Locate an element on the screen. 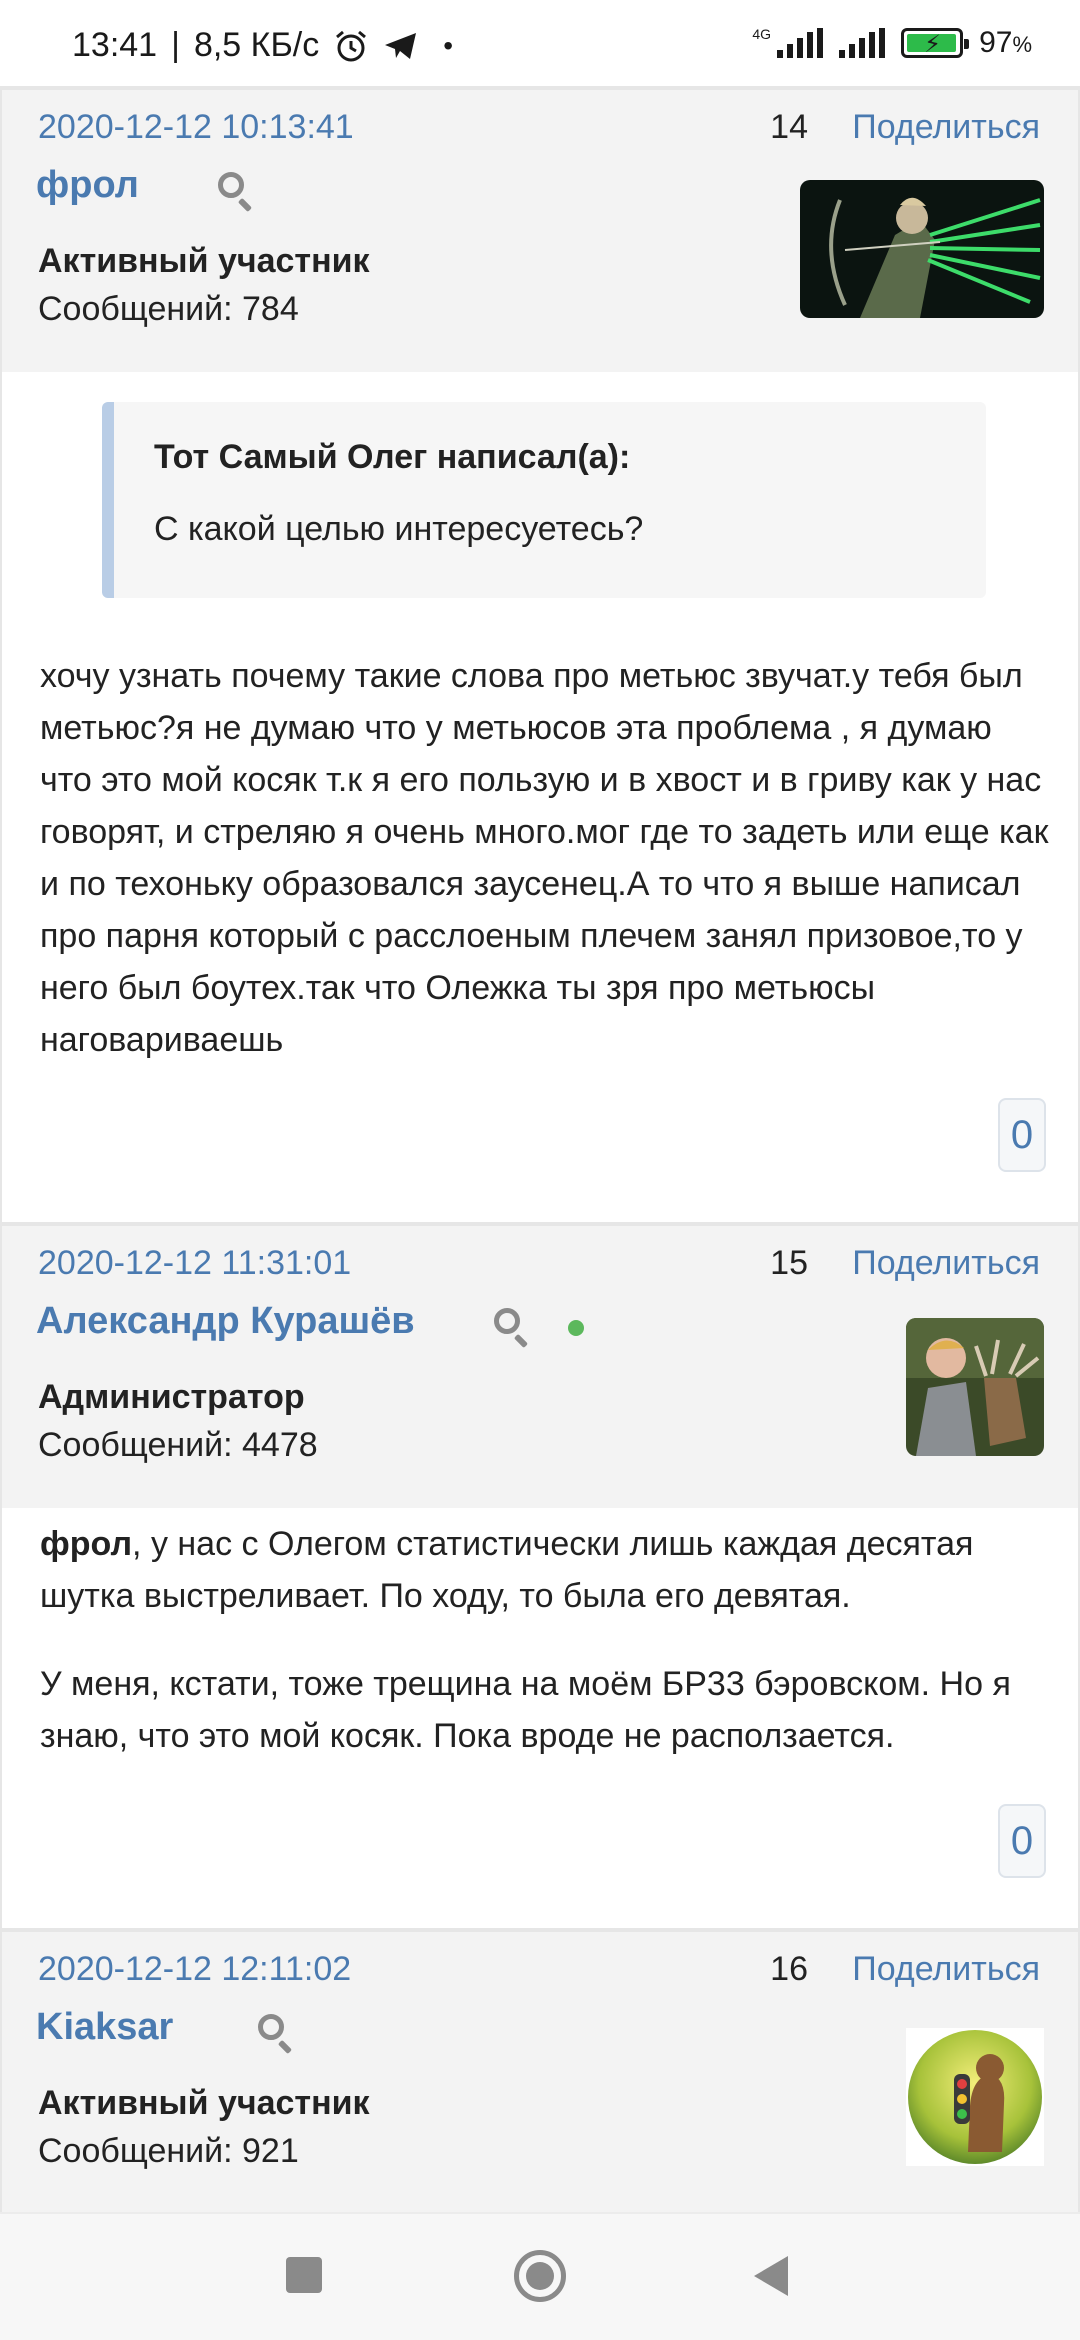 The width and height of the screenshot is (1080, 2340). status-left: 13:41 | 8,5 КБ/с • is located at coordinates (262, 45).